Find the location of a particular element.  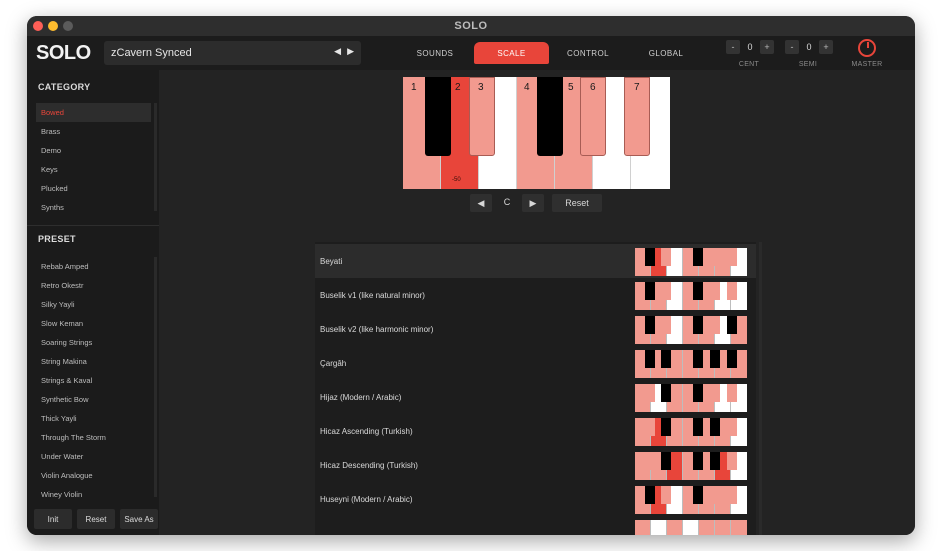

scale-name: Huseyni (Modern / Arabic) is located at coordinates (366, 499).